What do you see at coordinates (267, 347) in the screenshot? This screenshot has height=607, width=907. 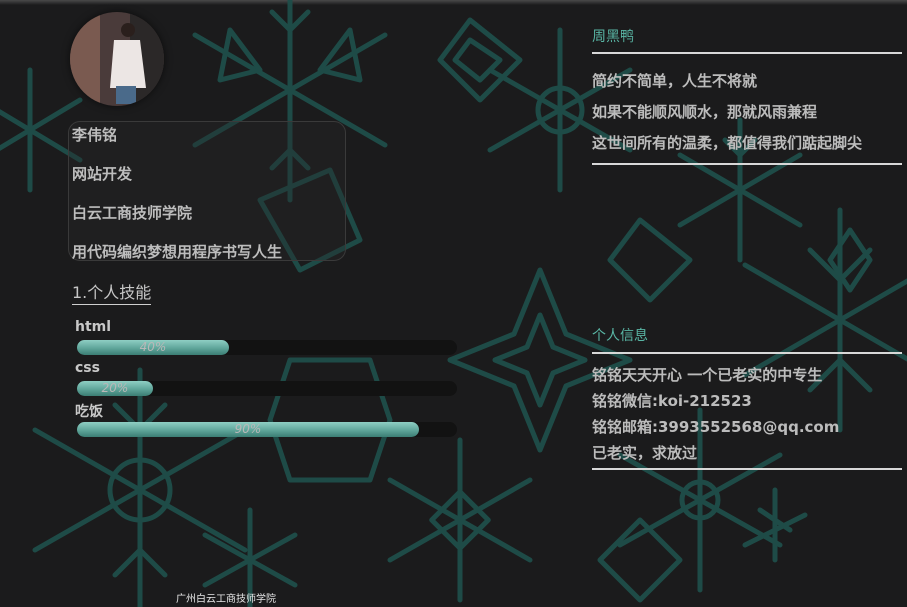 I see `skill-bar-html: 40%` at bounding box center [267, 347].